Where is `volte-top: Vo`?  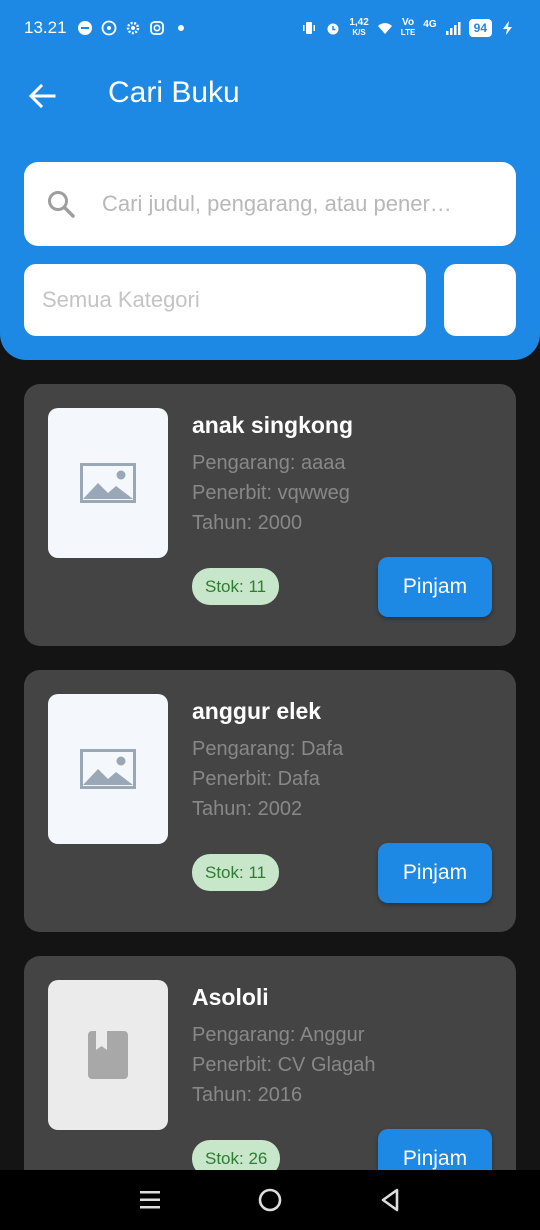 volte-top: Vo is located at coordinates (408, 22).